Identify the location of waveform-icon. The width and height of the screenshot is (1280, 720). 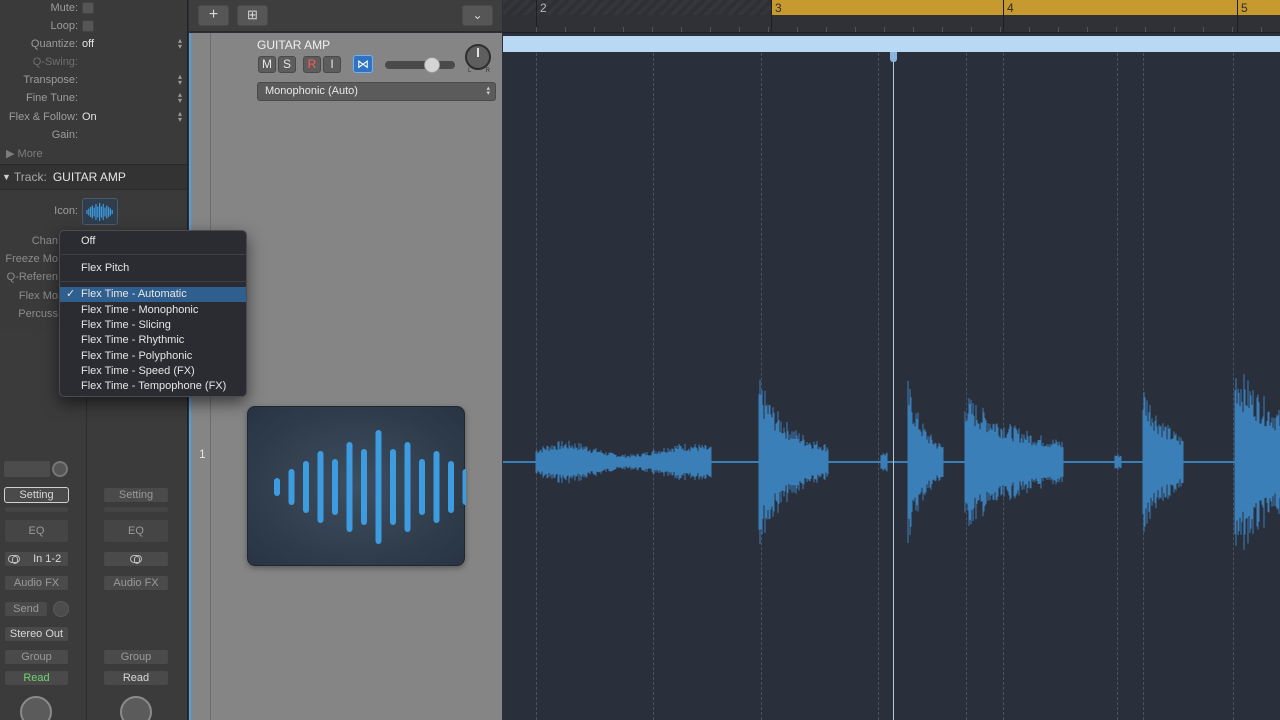
(99, 211).